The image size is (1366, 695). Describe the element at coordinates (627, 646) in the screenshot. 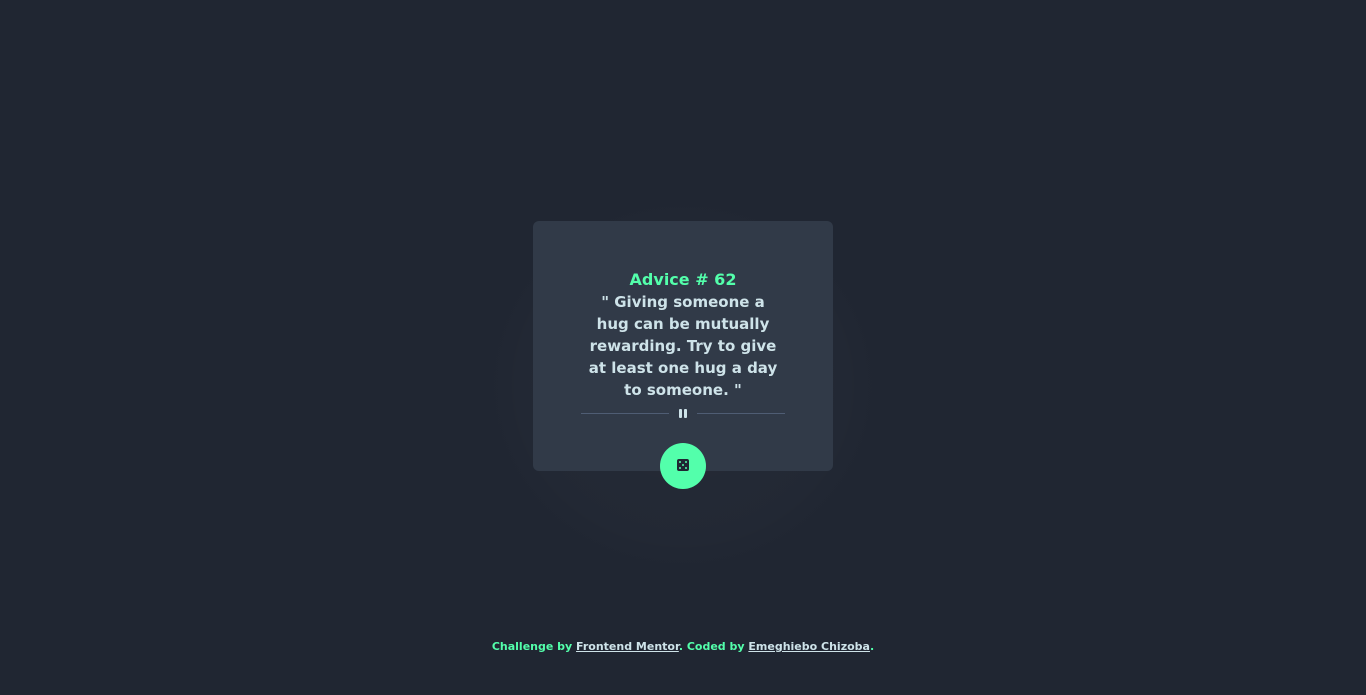

I see `frontend-mentor-link: Frontend Mentor` at that location.